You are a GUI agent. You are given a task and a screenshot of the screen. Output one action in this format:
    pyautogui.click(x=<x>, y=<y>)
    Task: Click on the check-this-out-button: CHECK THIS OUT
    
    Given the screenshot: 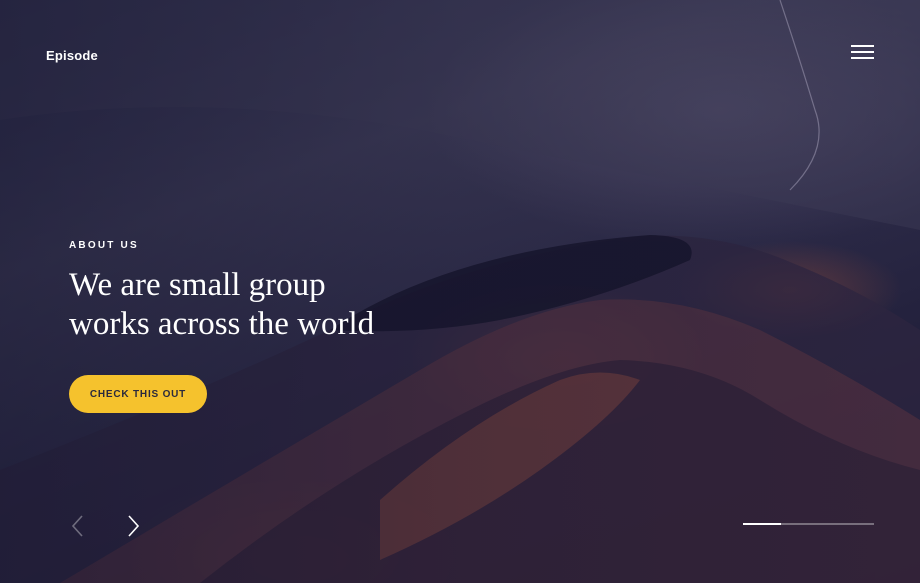 What is the action you would take?
    pyautogui.click(x=138, y=394)
    